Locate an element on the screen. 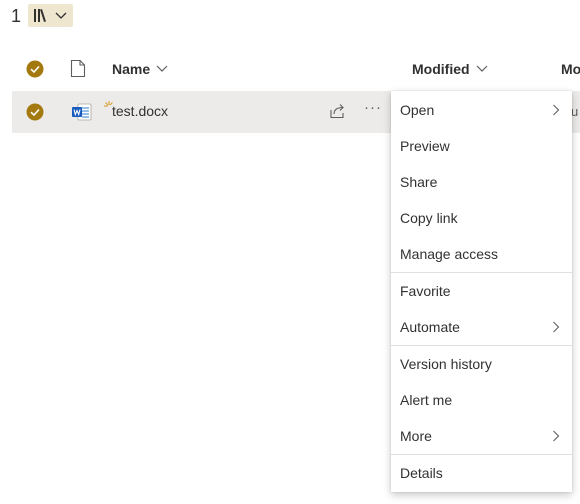 This screenshot has height=504, width=580. name-column-label: Name is located at coordinates (131, 69).